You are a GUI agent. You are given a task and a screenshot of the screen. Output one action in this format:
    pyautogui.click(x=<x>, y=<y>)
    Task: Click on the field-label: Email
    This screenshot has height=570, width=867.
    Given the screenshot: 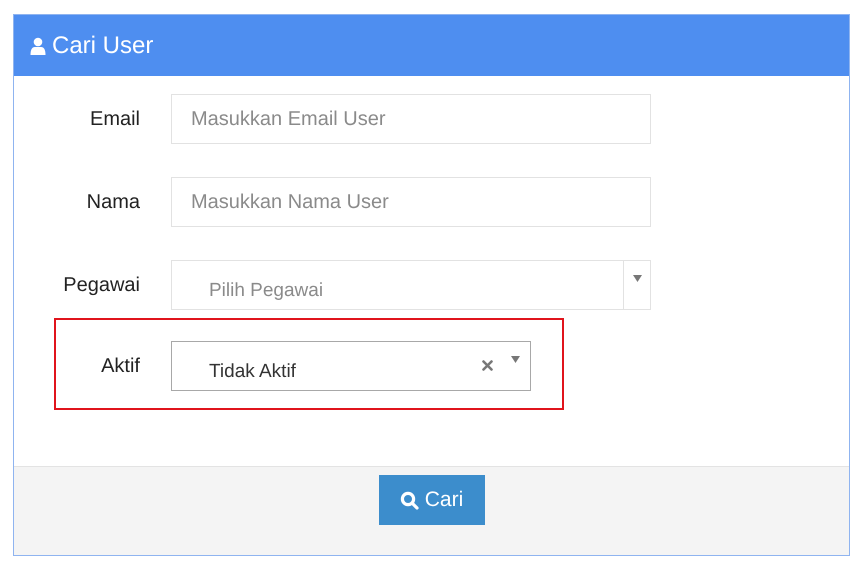 What is the action you would take?
    pyautogui.click(x=114, y=119)
    